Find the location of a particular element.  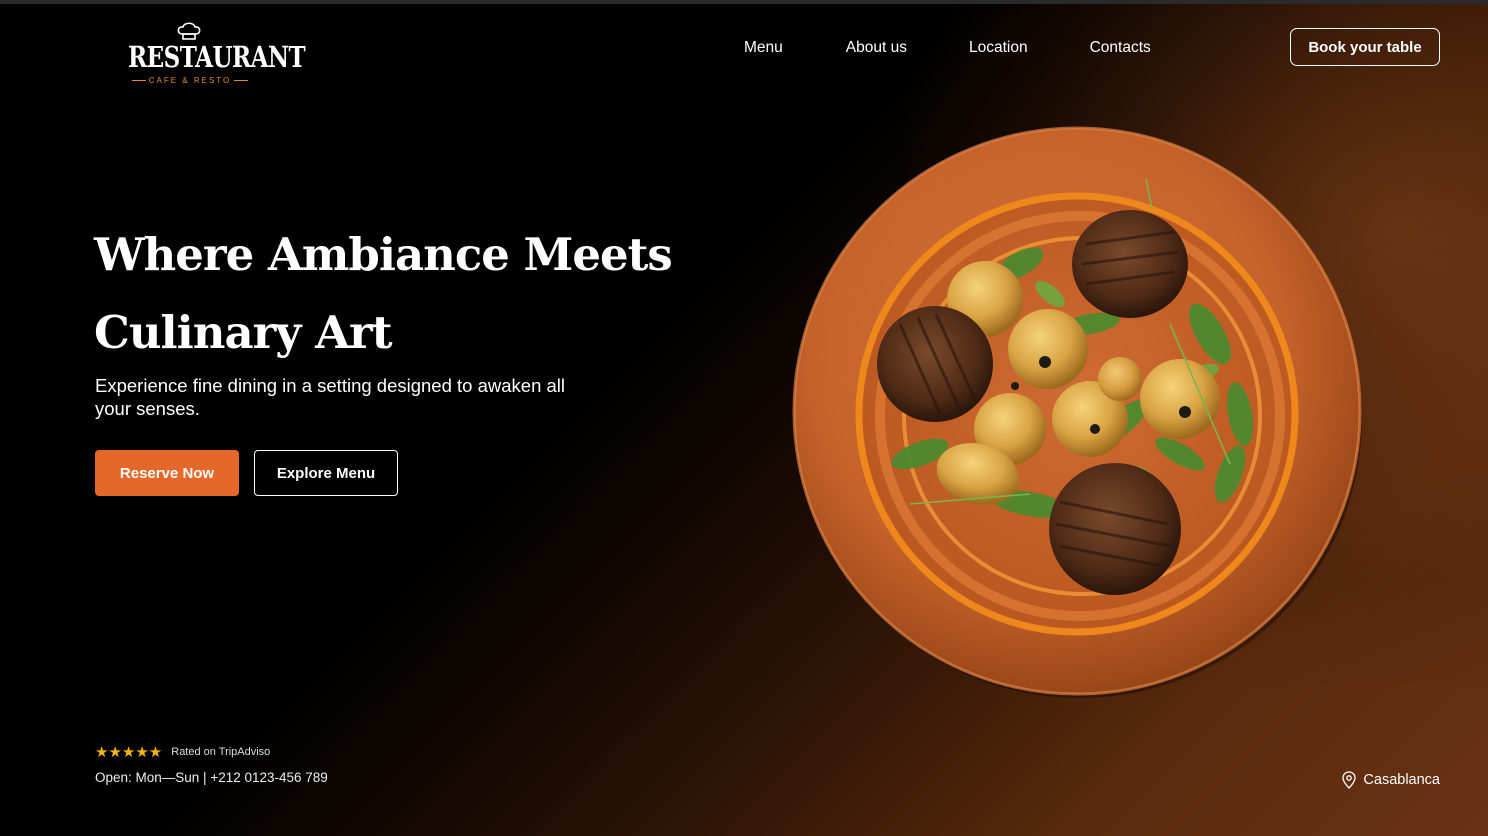

nav-location: Location is located at coordinates (998, 48).